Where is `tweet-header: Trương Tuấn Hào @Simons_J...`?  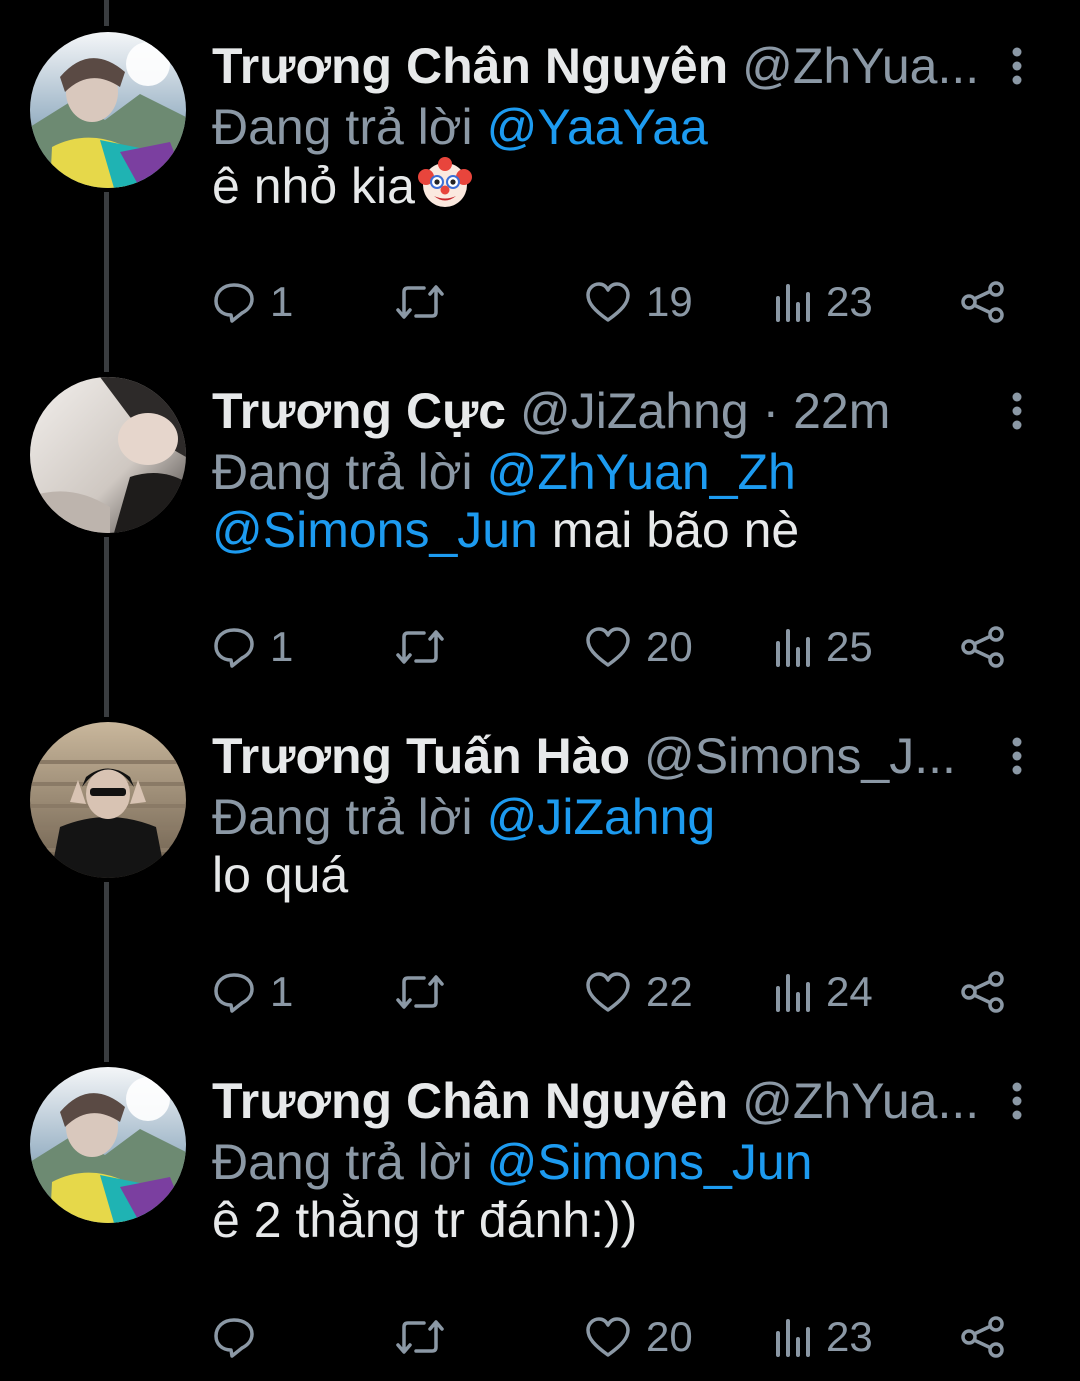
tweet-header: Trương Tuấn Hào @Simons_J... is located at coordinates (597, 756).